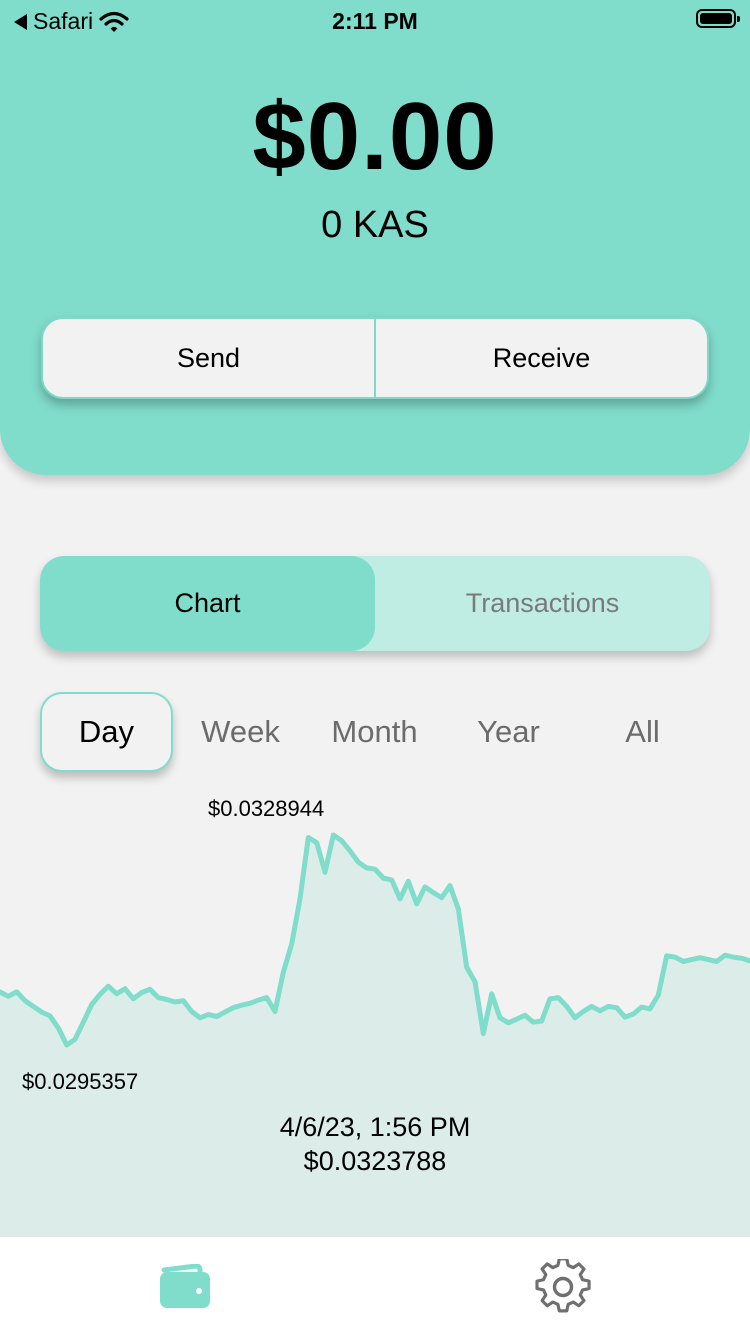 The width and height of the screenshot is (750, 1335). I want to click on chart-selected-time: 4/6/23, 1:56 PM, so click(375, 1127).